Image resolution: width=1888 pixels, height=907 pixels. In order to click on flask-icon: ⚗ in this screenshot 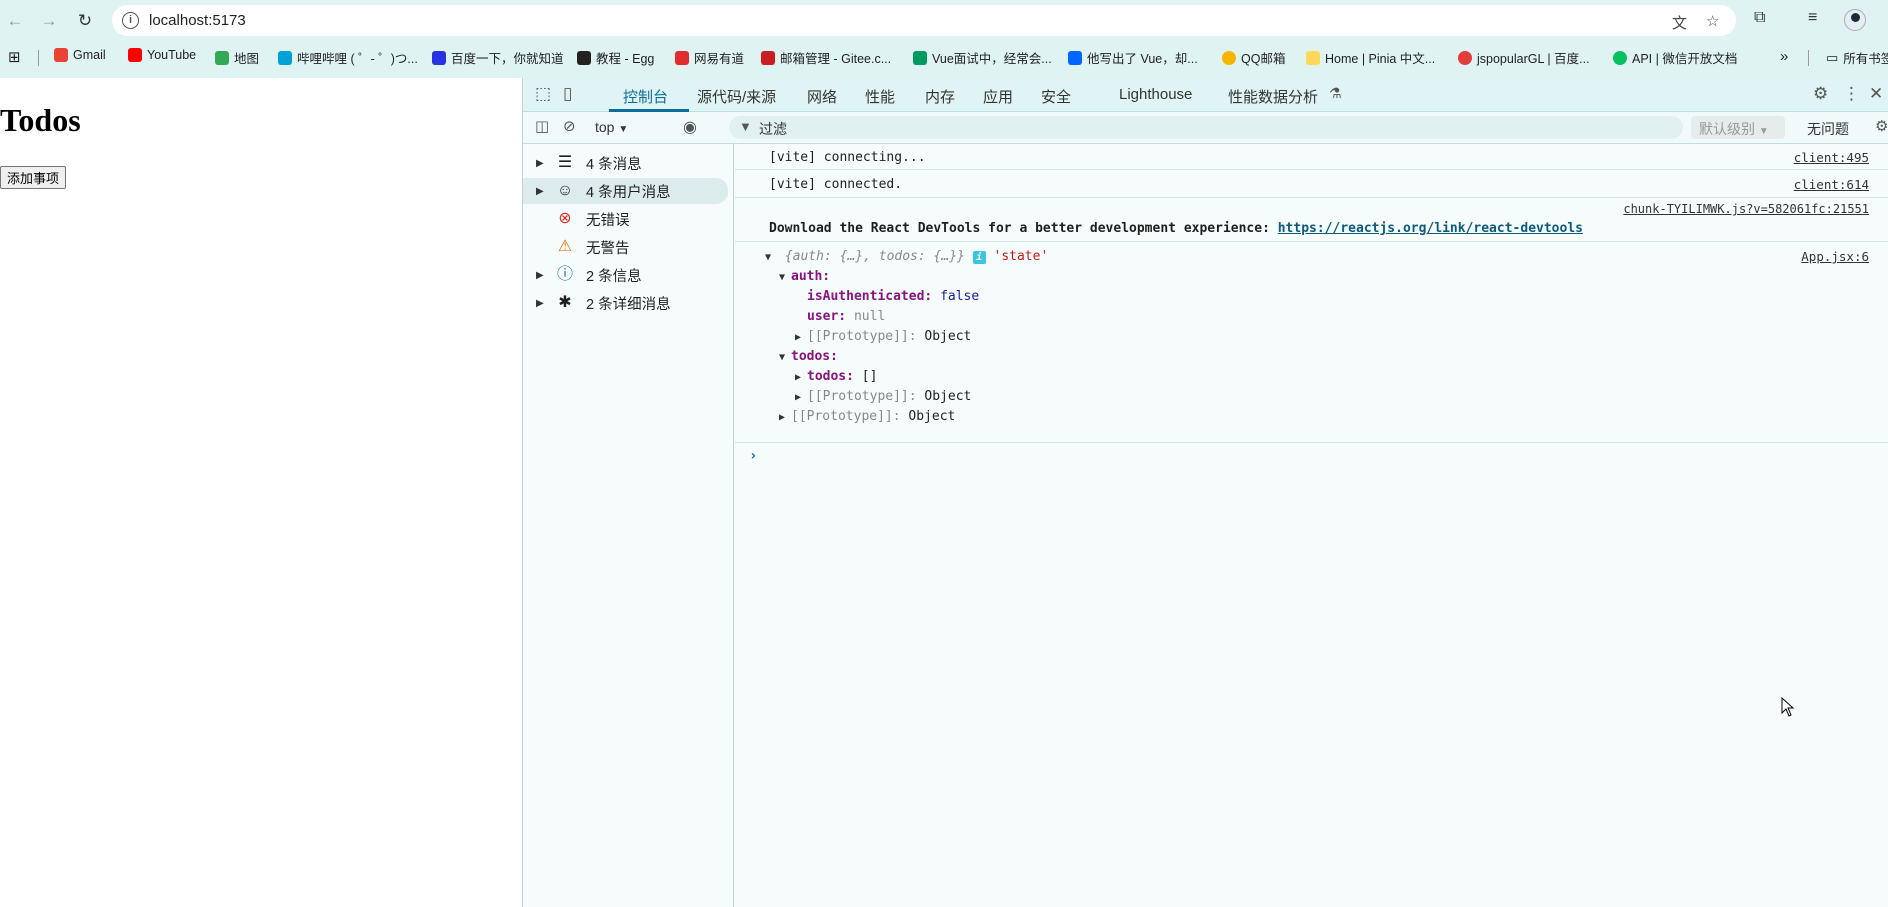, I will do `click(1335, 93)`.